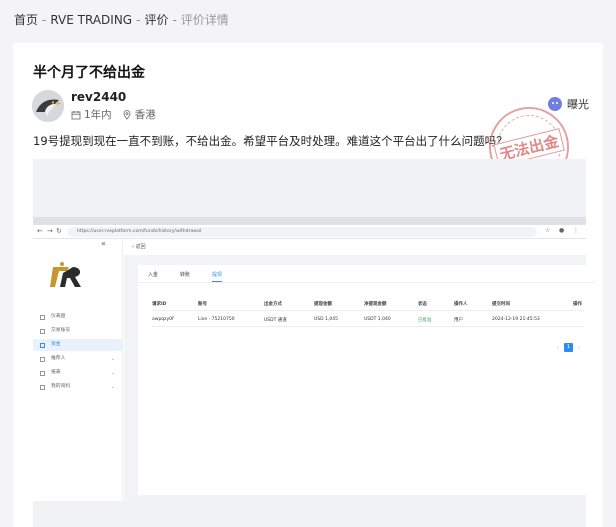 The image size is (616, 527). I want to click on avatar, so click(48, 106).